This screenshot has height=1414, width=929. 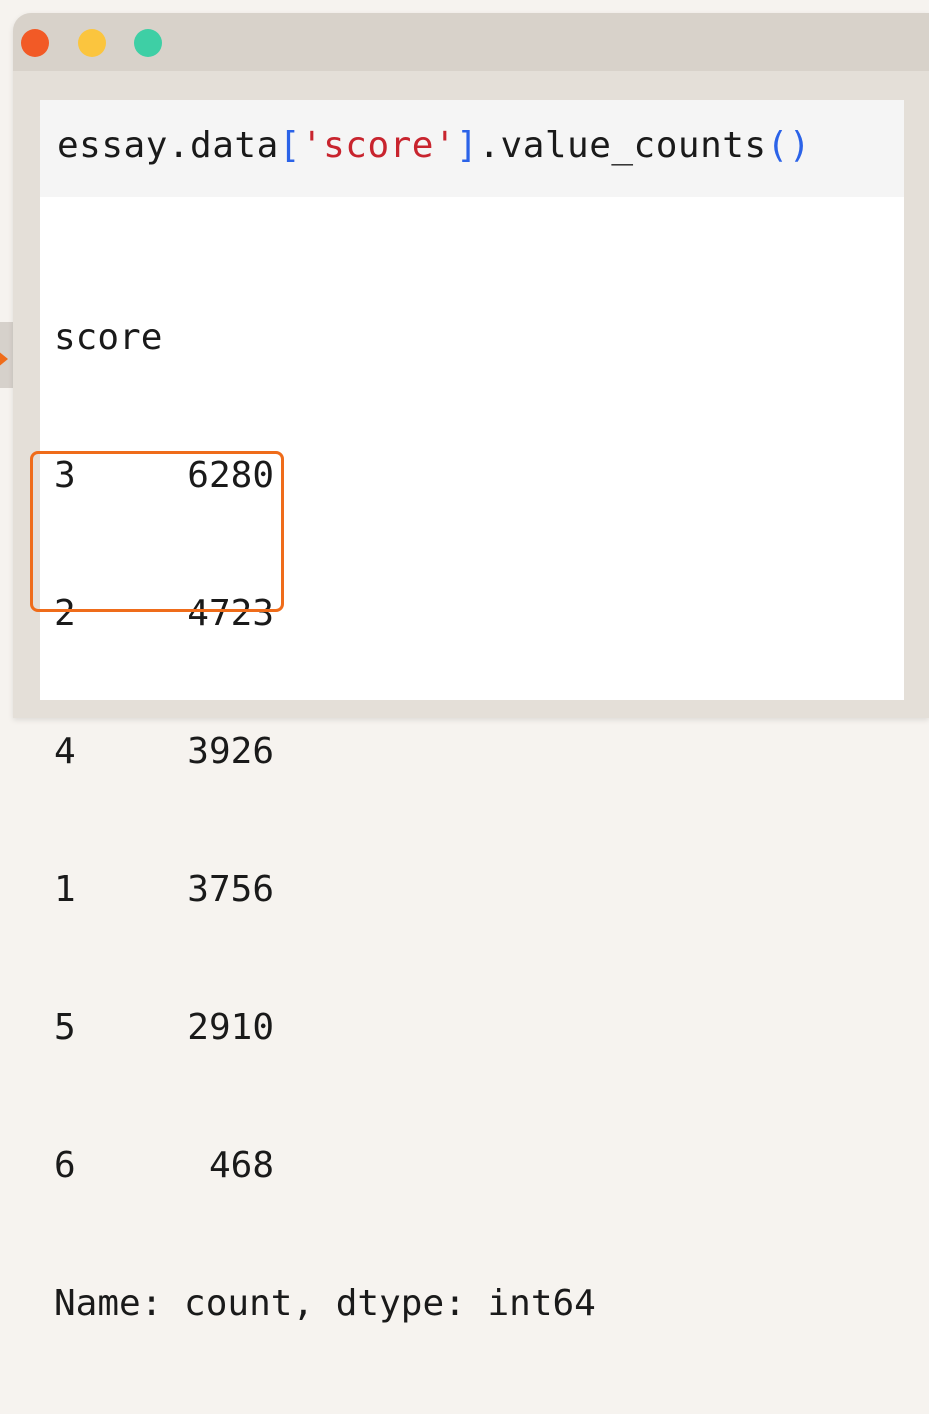 What do you see at coordinates (230, 751) in the screenshot?
I see `row-value: 3926` at bounding box center [230, 751].